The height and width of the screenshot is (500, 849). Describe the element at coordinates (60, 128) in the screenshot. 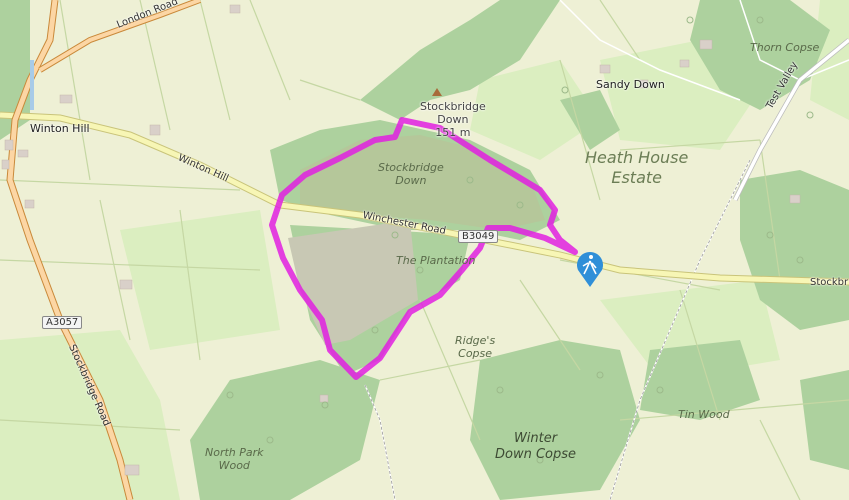

I see `place-winton-hill: Winton Hill` at that location.